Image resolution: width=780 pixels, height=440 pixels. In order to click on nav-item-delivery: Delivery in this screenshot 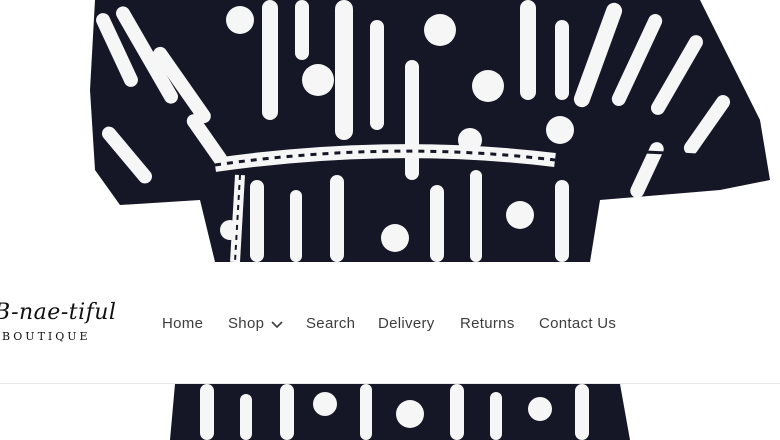, I will do `click(406, 324)`.